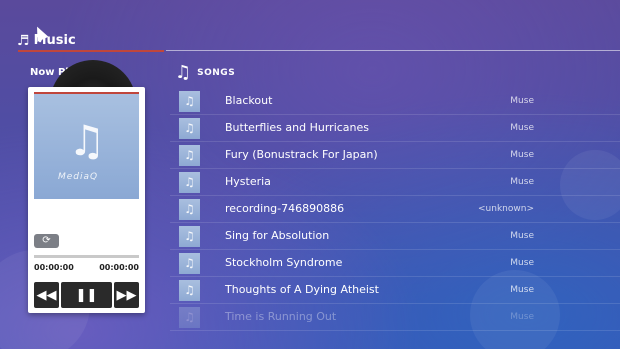 Image resolution: width=620 pixels, height=349 pixels. Describe the element at coordinates (23, 40) in the screenshot. I see `music-note-icon: ♬` at that location.